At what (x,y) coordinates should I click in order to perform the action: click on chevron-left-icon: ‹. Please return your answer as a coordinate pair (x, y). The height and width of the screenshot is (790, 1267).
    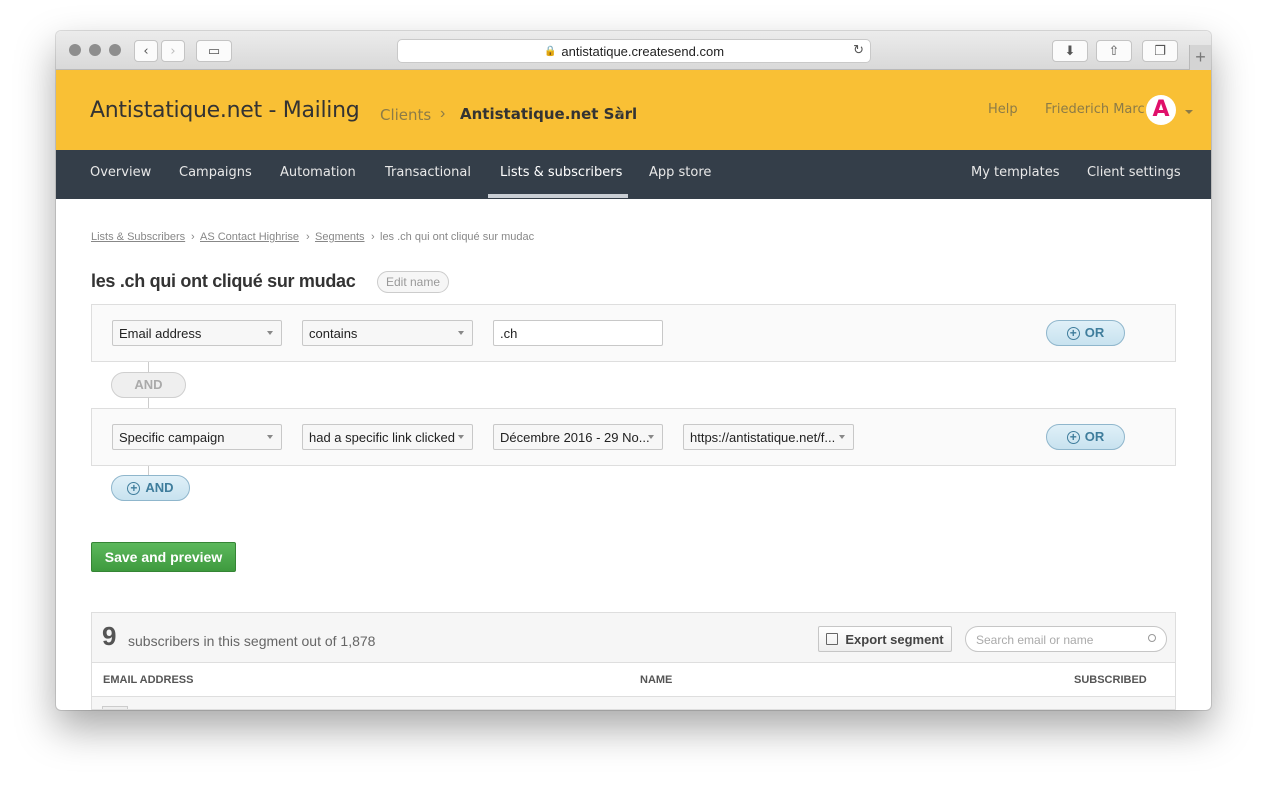
    Looking at the image, I should click on (146, 51).